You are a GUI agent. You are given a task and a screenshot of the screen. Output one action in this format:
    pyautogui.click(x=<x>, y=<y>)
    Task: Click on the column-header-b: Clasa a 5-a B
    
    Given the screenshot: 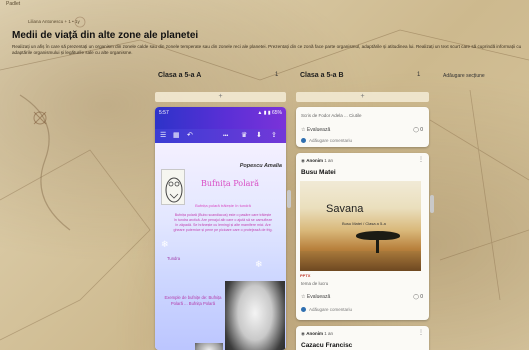 What is the action you would take?
    pyautogui.click(x=322, y=75)
    